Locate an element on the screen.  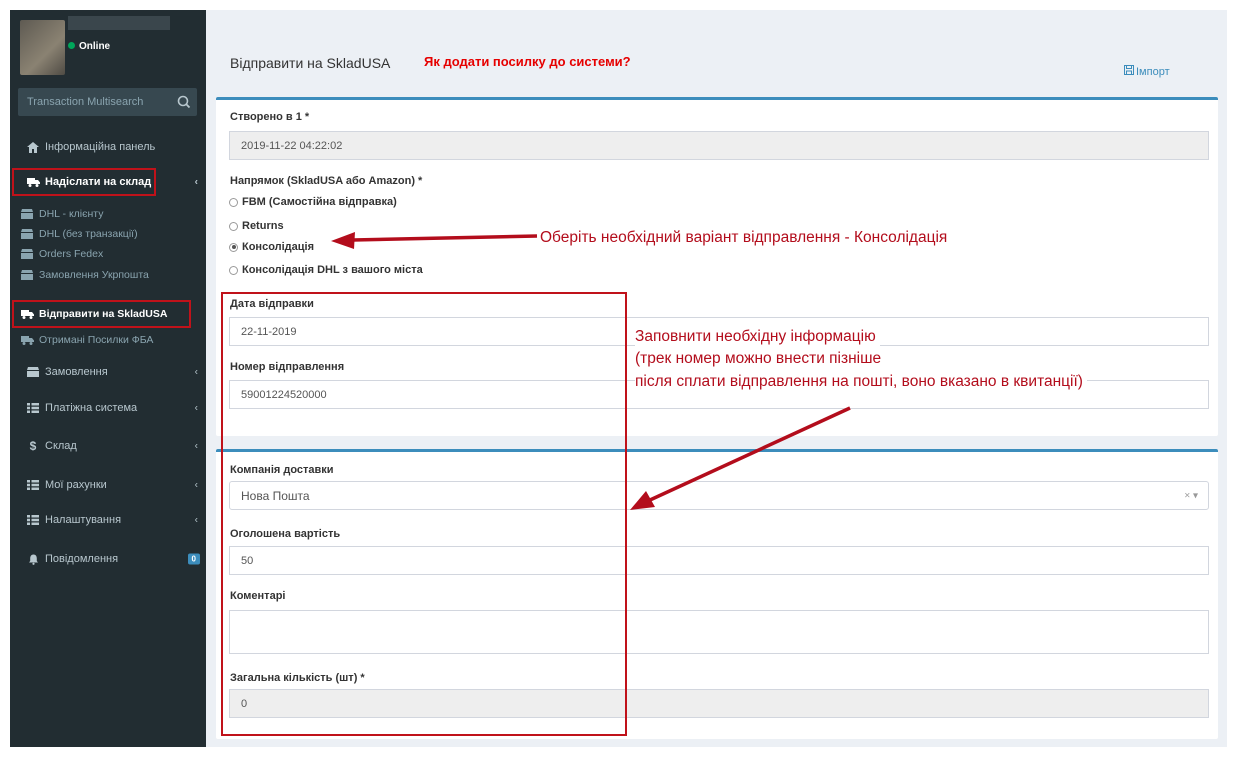
sidebar-item-label: Налаштування is located at coordinates (83, 520).